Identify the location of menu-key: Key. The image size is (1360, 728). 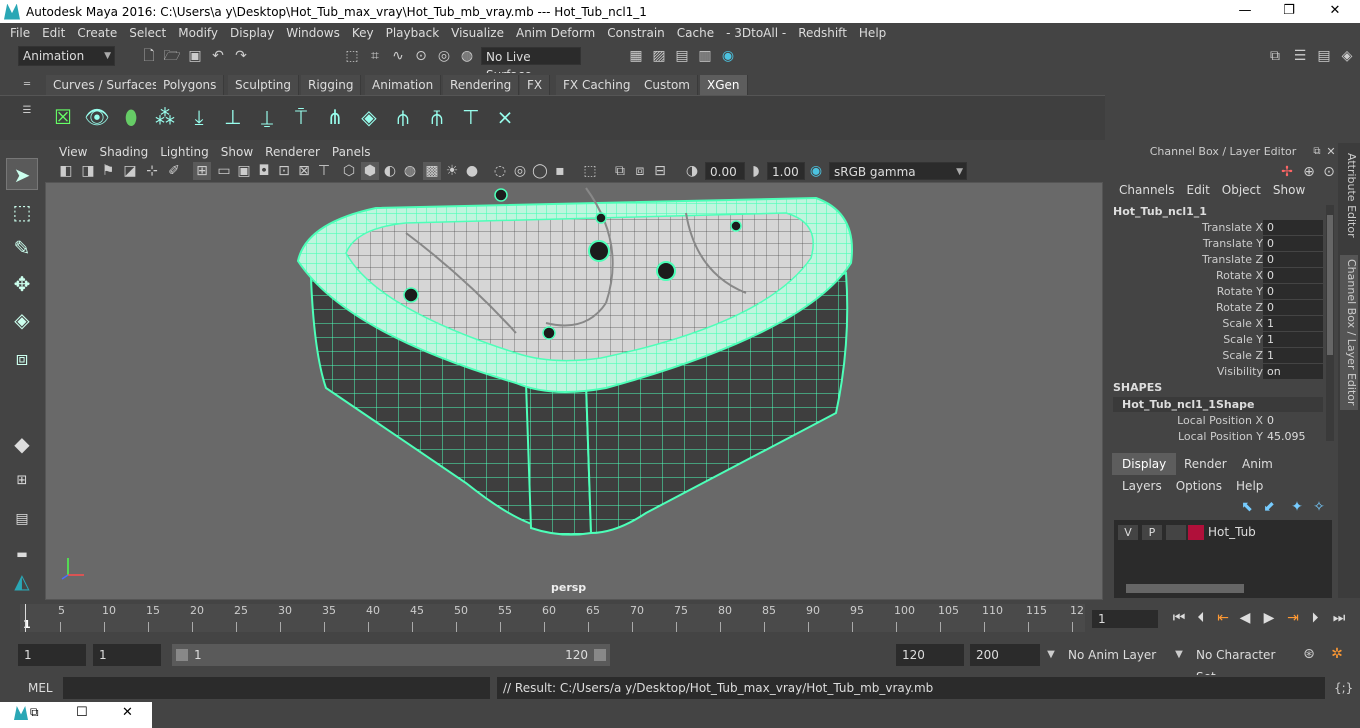
(363, 33).